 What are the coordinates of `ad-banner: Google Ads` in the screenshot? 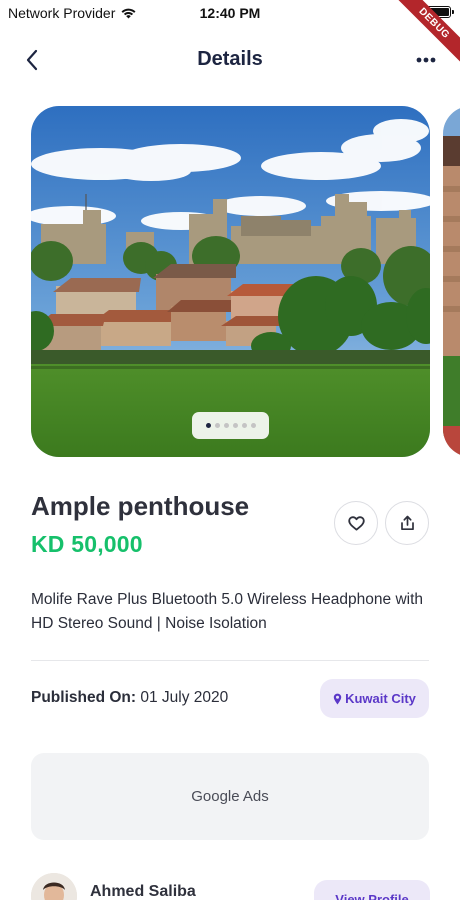 It's located at (230, 796).